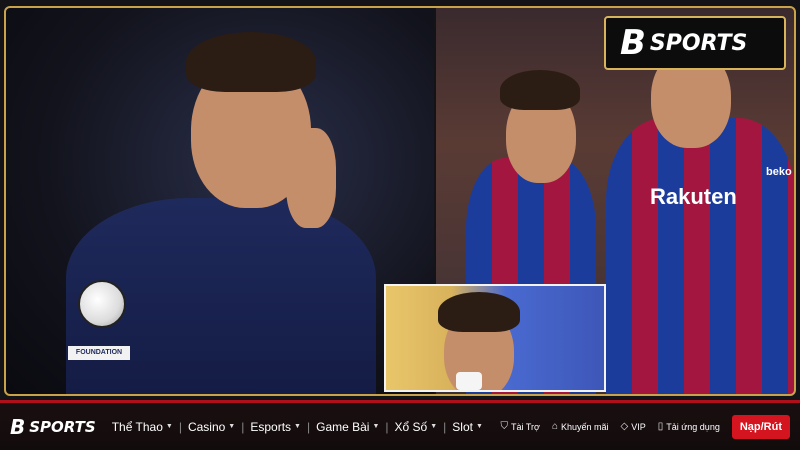 This screenshot has height=450, width=800. Describe the element at coordinates (18, 426) in the screenshot. I see `nav-logo-mark: B` at that location.